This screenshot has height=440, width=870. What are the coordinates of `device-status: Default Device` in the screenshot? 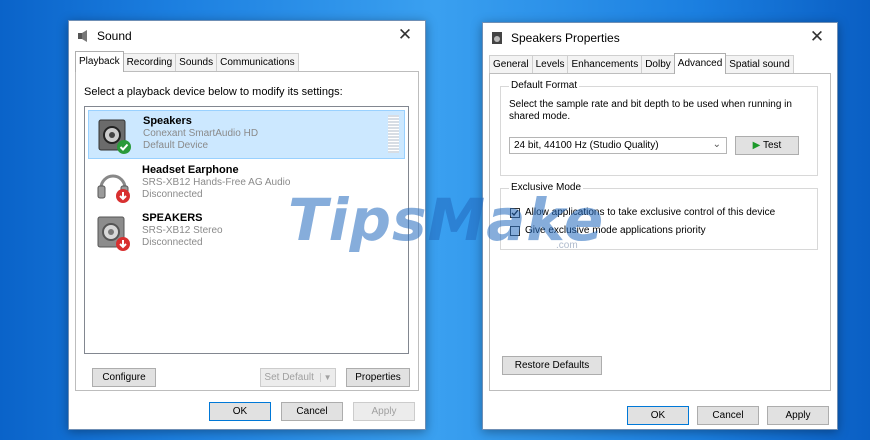 It's located at (176, 145).